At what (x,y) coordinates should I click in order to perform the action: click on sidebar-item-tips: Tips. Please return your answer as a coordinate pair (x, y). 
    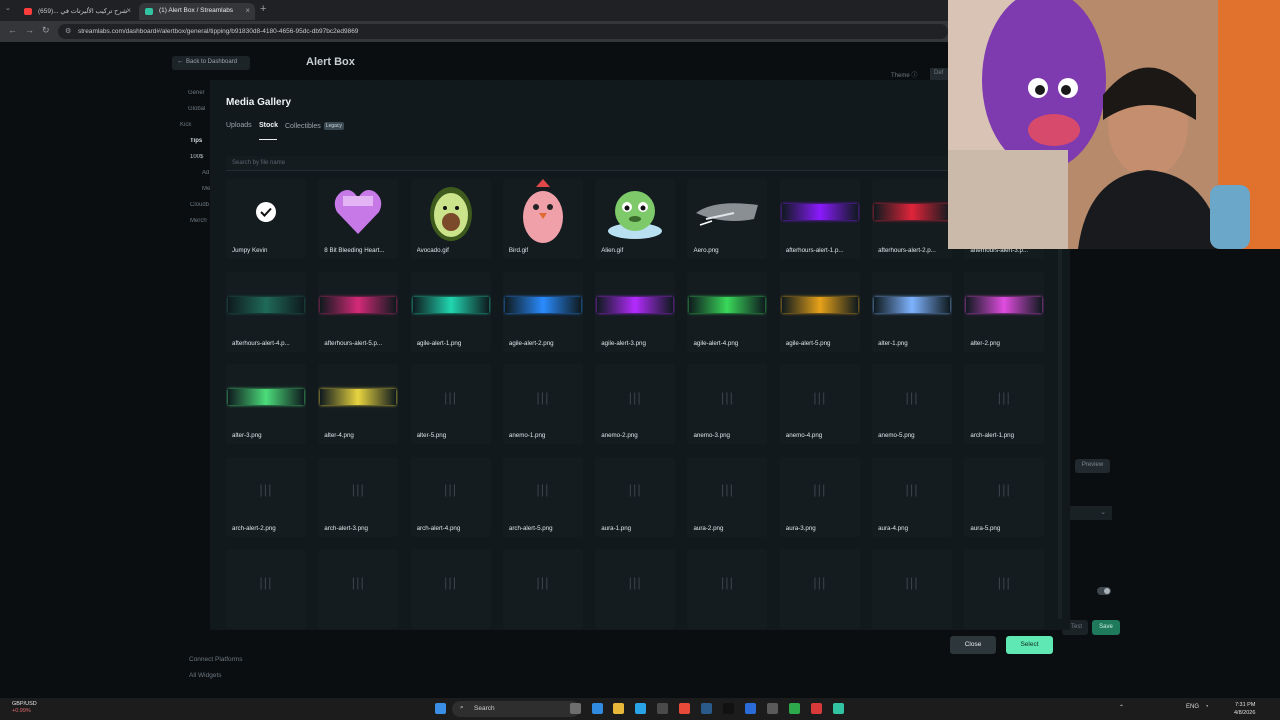
    Looking at the image, I should click on (192, 146).